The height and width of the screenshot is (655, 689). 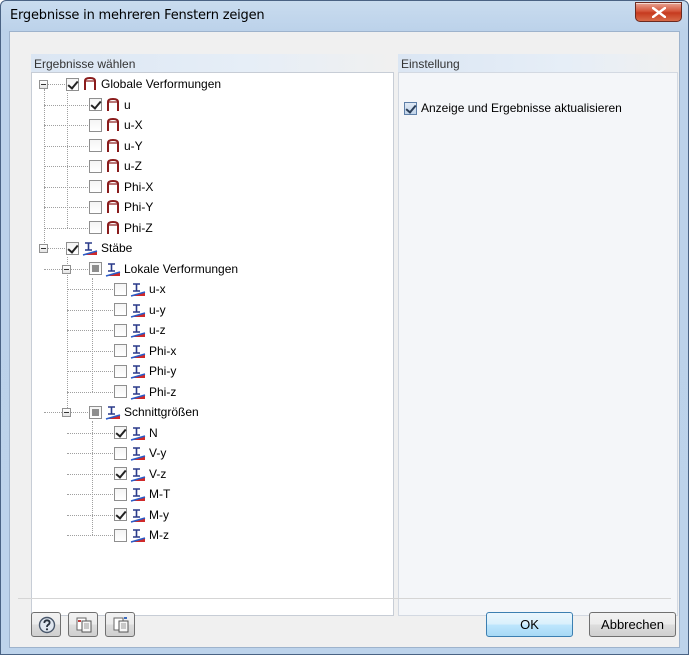 What do you see at coordinates (157, 309) in the screenshot?
I see `tree-item-label: u-y` at bounding box center [157, 309].